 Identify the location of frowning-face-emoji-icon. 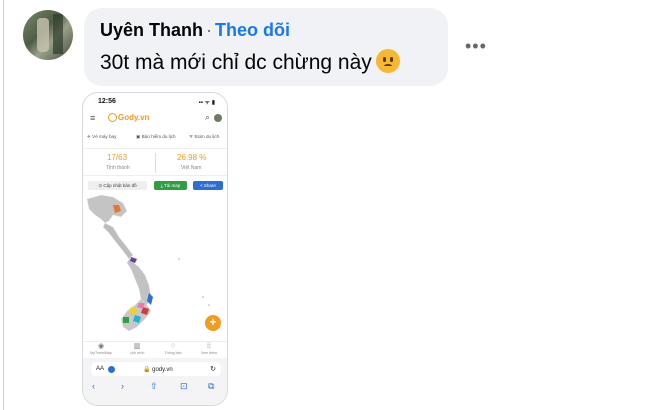
(387, 61).